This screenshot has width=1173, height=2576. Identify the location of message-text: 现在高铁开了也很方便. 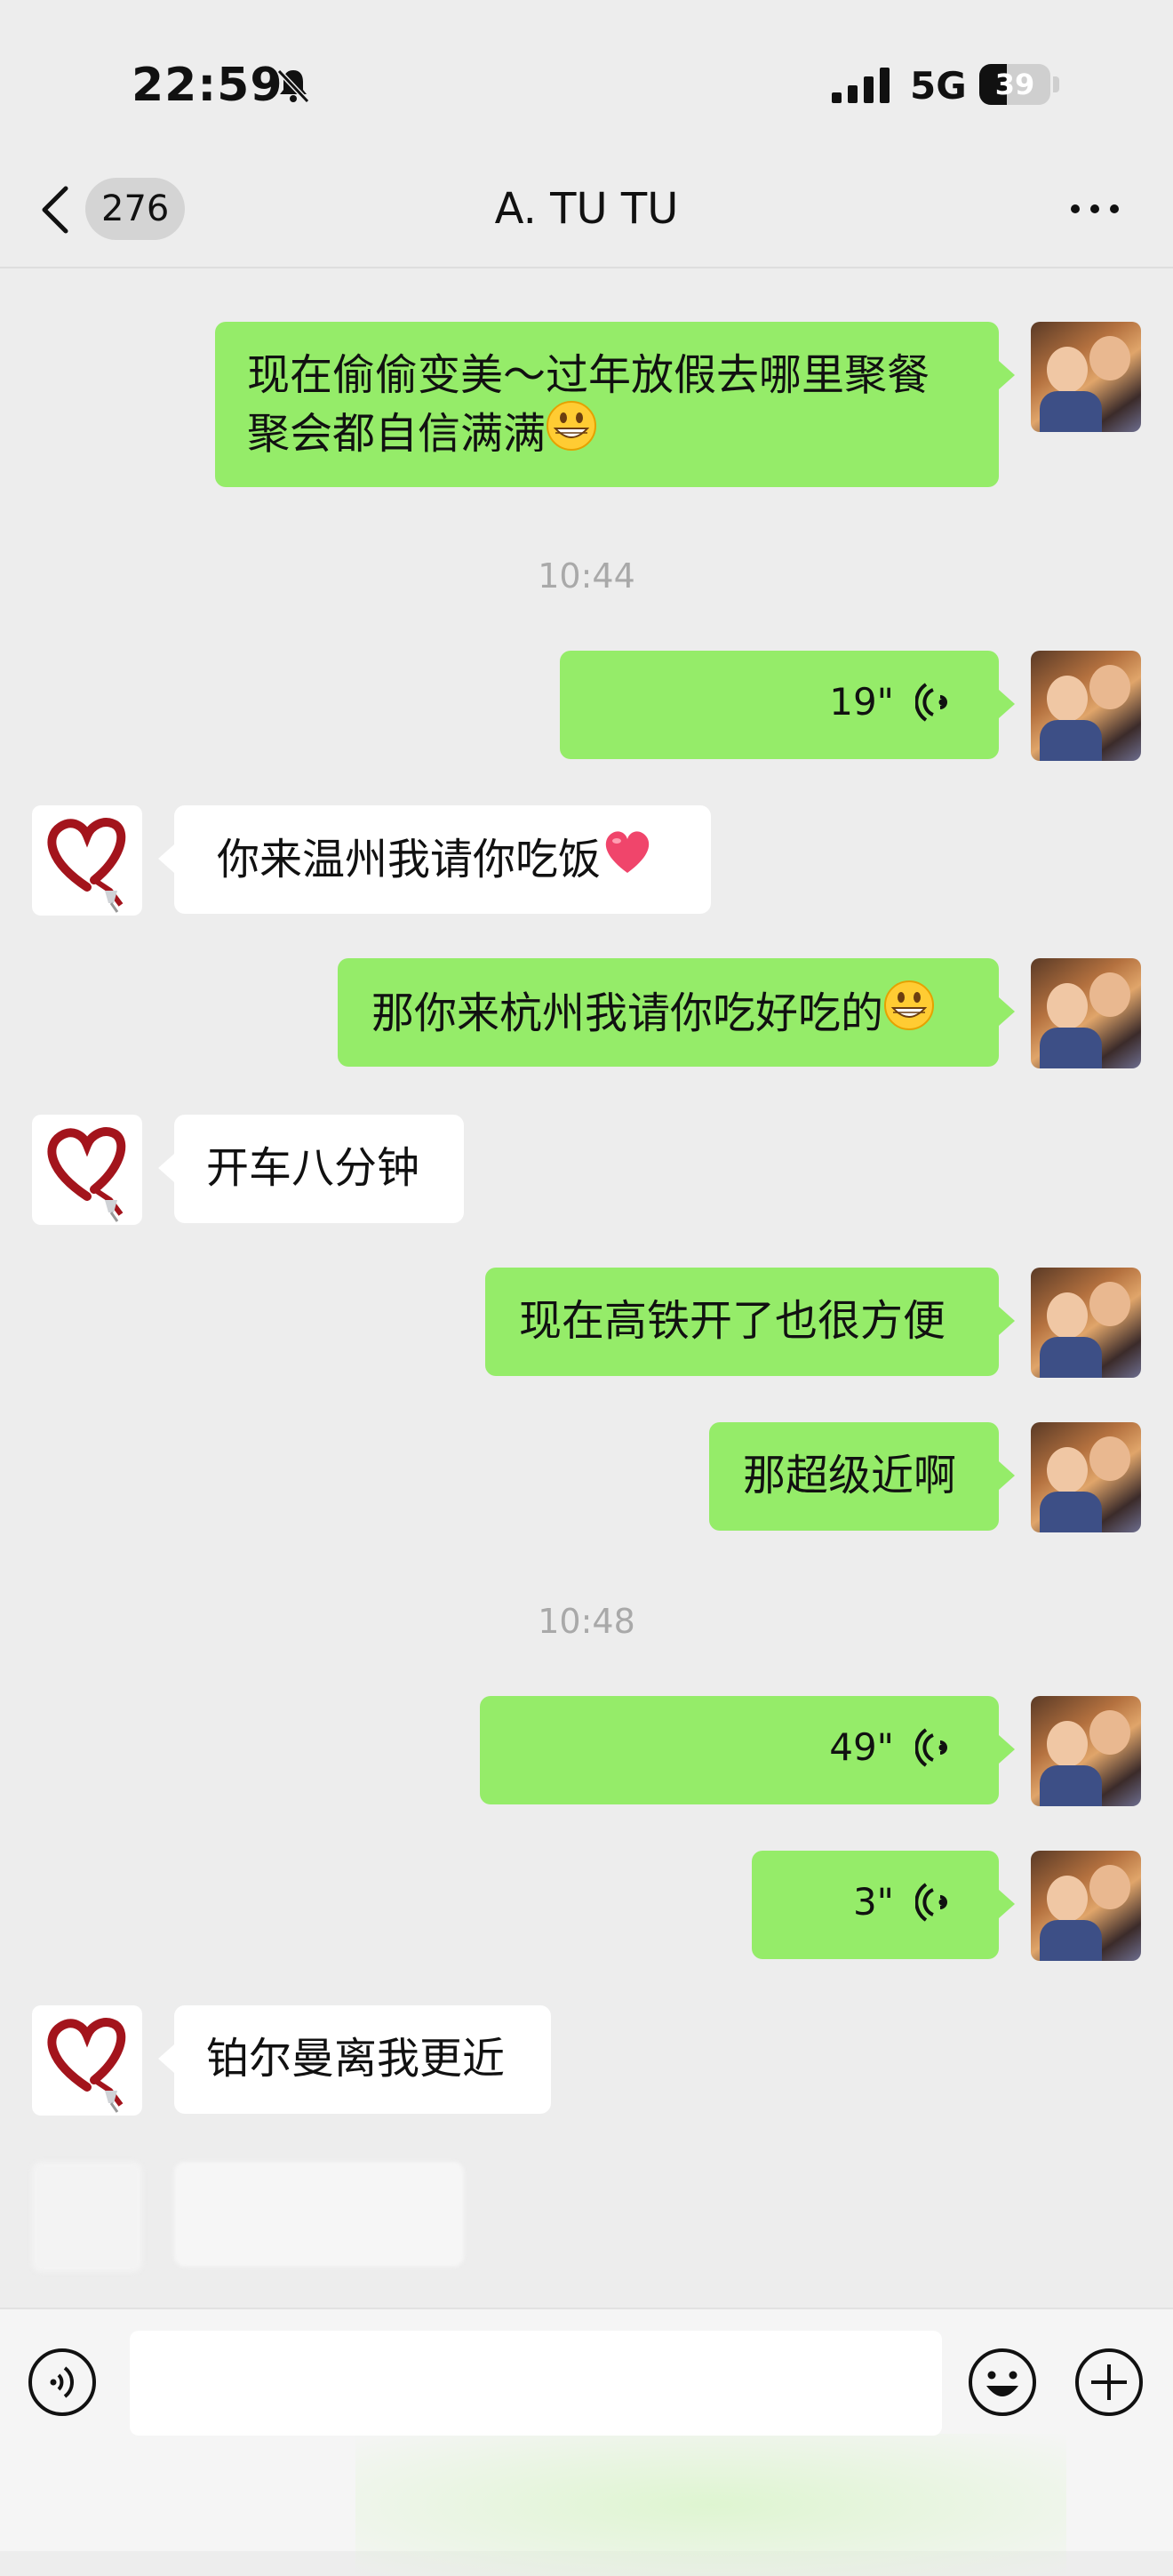
(733, 1321).